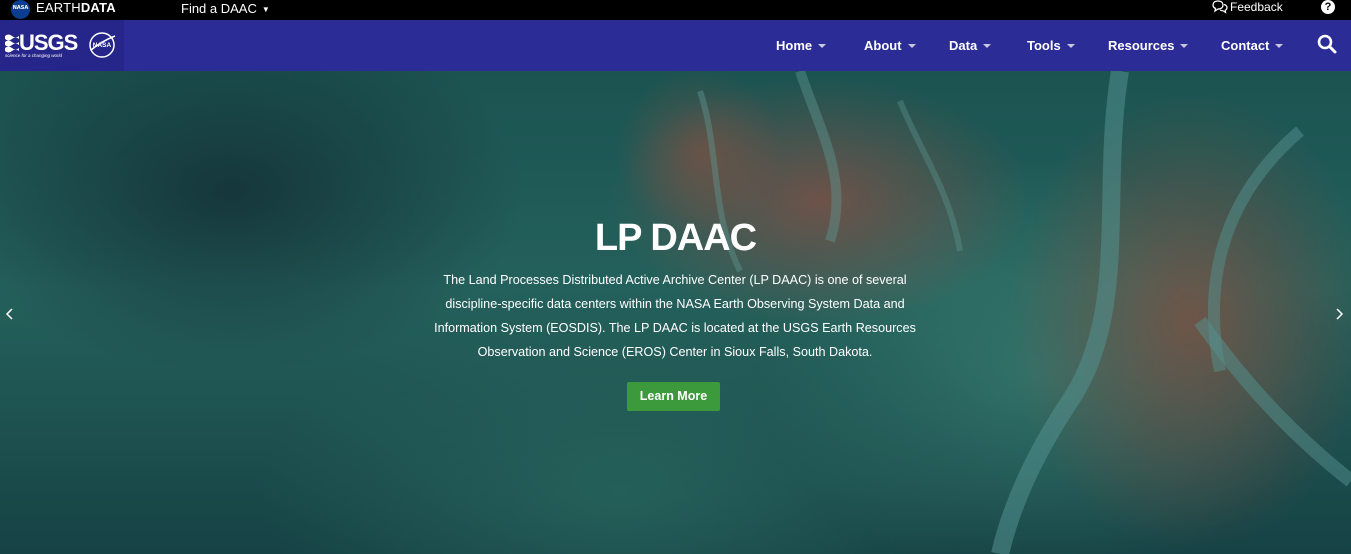 Image resolution: width=1351 pixels, height=554 pixels. What do you see at coordinates (48, 42) in the screenshot?
I see `usgs-wordmark: USGS` at bounding box center [48, 42].